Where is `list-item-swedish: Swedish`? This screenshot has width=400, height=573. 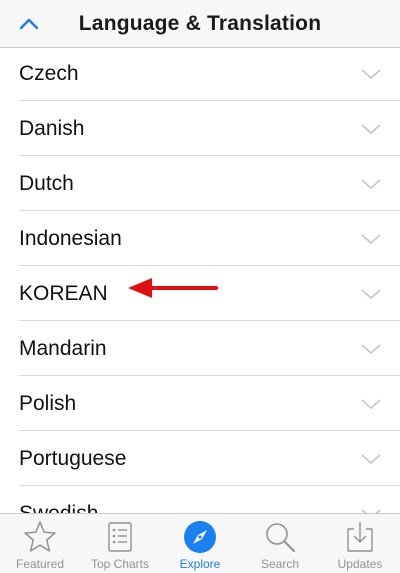 list-item-swedish: Swedish is located at coordinates (200, 499).